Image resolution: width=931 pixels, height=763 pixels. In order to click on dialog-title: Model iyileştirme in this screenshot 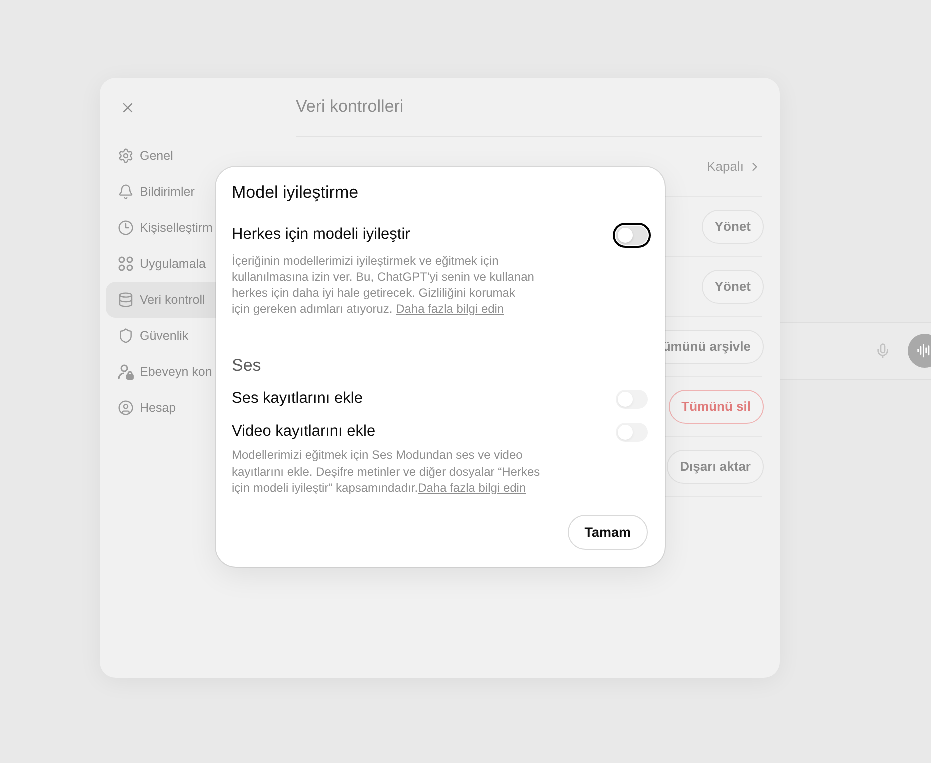, I will do `click(296, 193)`.